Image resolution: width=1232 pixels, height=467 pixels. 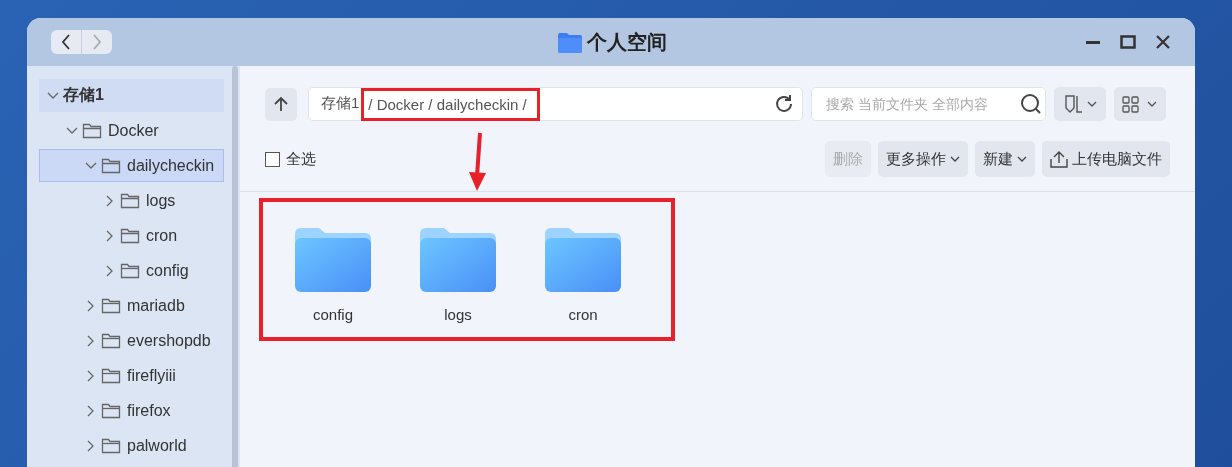 What do you see at coordinates (1031, 104) in the screenshot?
I see `search-icon` at bounding box center [1031, 104].